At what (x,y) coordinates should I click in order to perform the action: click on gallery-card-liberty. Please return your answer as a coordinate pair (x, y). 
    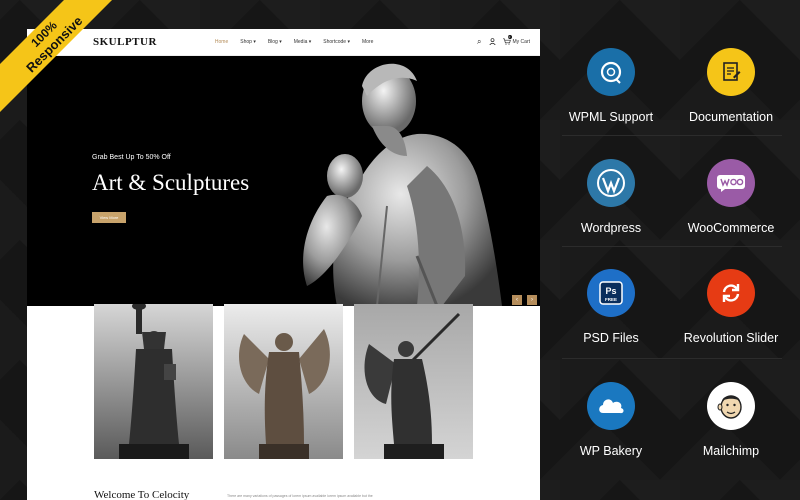
    Looking at the image, I should click on (153, 381).